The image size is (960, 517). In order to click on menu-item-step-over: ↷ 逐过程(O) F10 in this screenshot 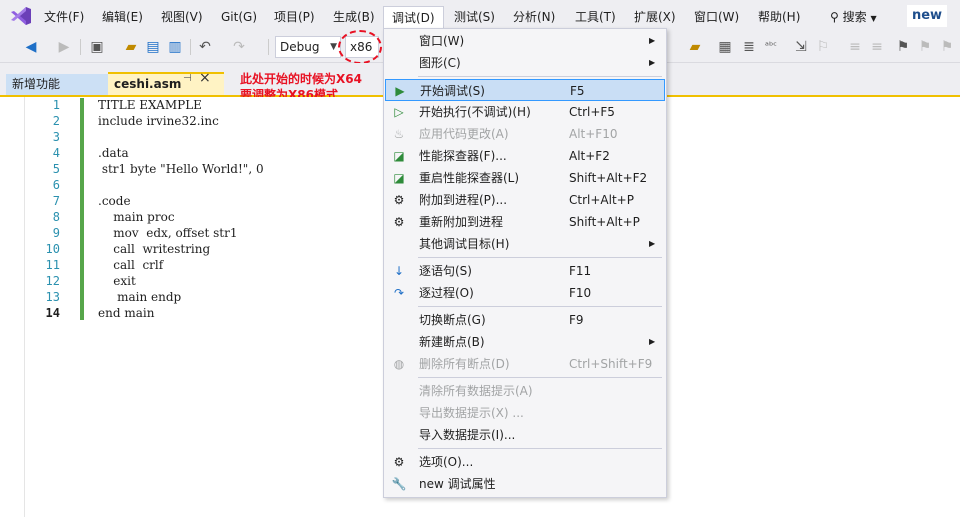, I will do `click(525, 293)`.